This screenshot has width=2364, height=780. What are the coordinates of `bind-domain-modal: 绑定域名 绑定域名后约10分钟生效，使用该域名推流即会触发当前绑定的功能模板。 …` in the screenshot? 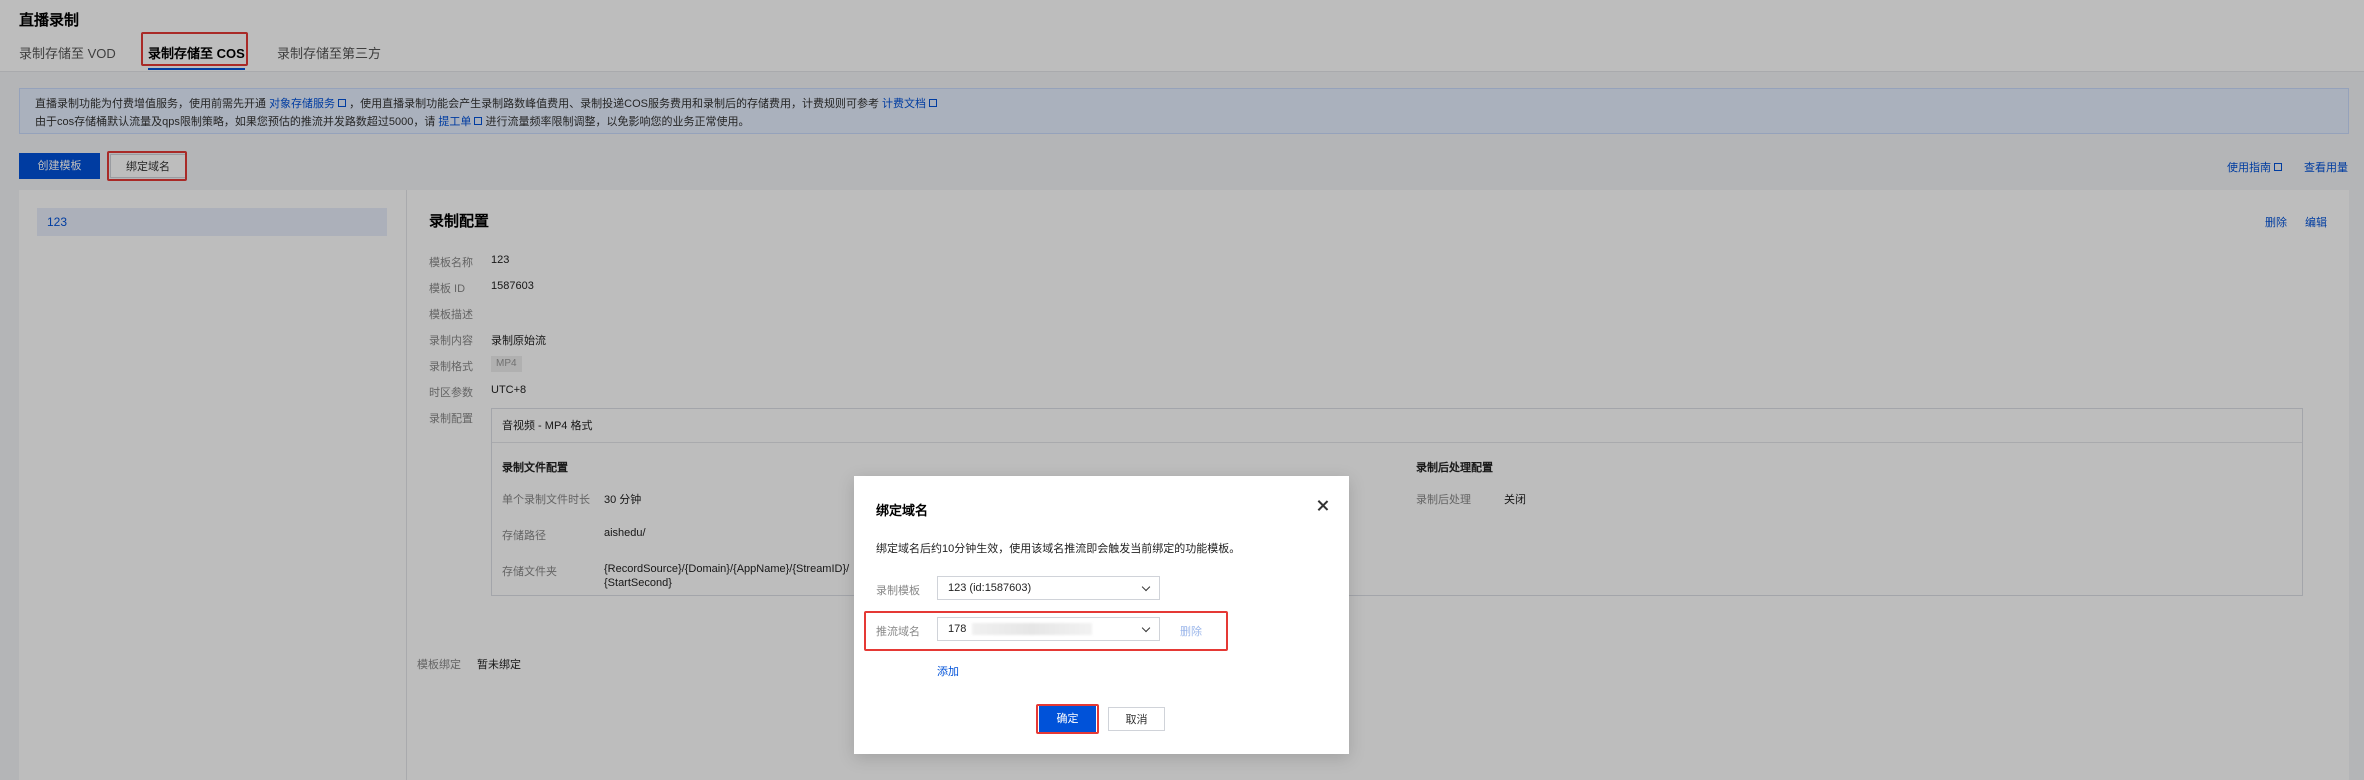 It's located at (1101, 615).